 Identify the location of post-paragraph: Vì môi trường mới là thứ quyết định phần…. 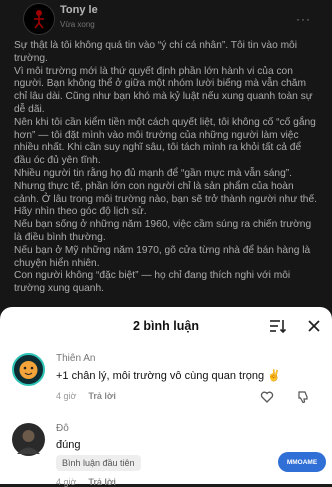
(163, 90).